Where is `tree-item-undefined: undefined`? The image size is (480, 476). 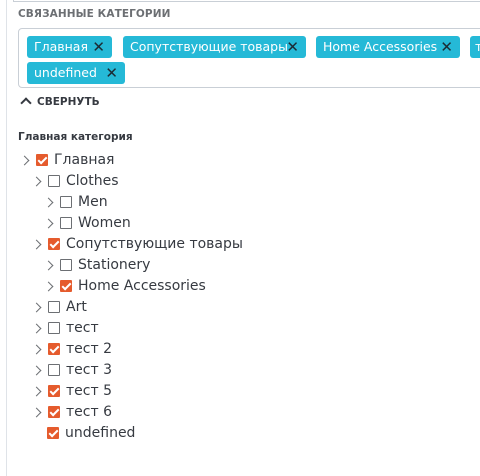
tree-item-undefined: undefined is located at coordinates (84, 433).